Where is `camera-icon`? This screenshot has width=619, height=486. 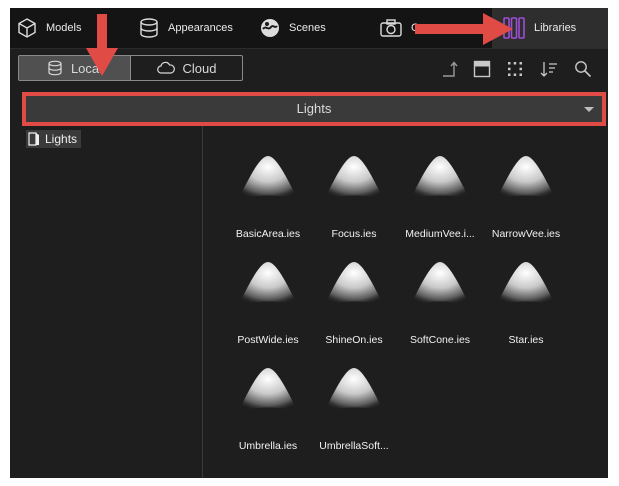
camera-icon is located at coordinates (391, 28).